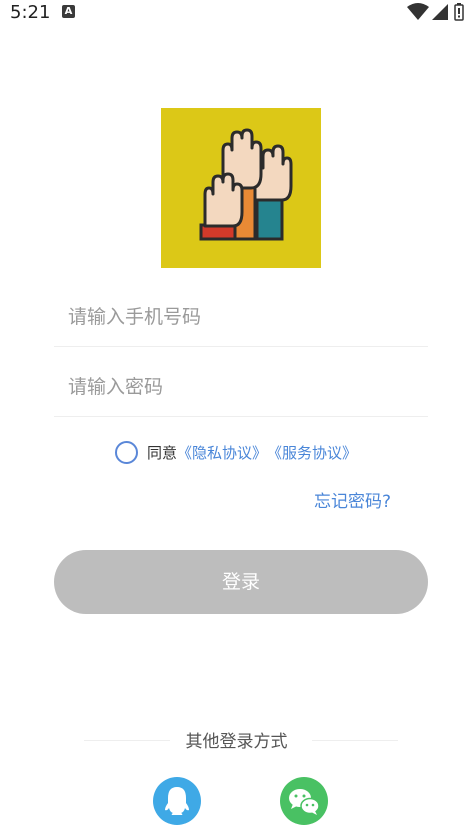 This screenshot has height=825, width=473. What do you see at coordinates (162, 452) in the screenshot?
I see `agreement-label: 同意` at bounding box center [162, 452].